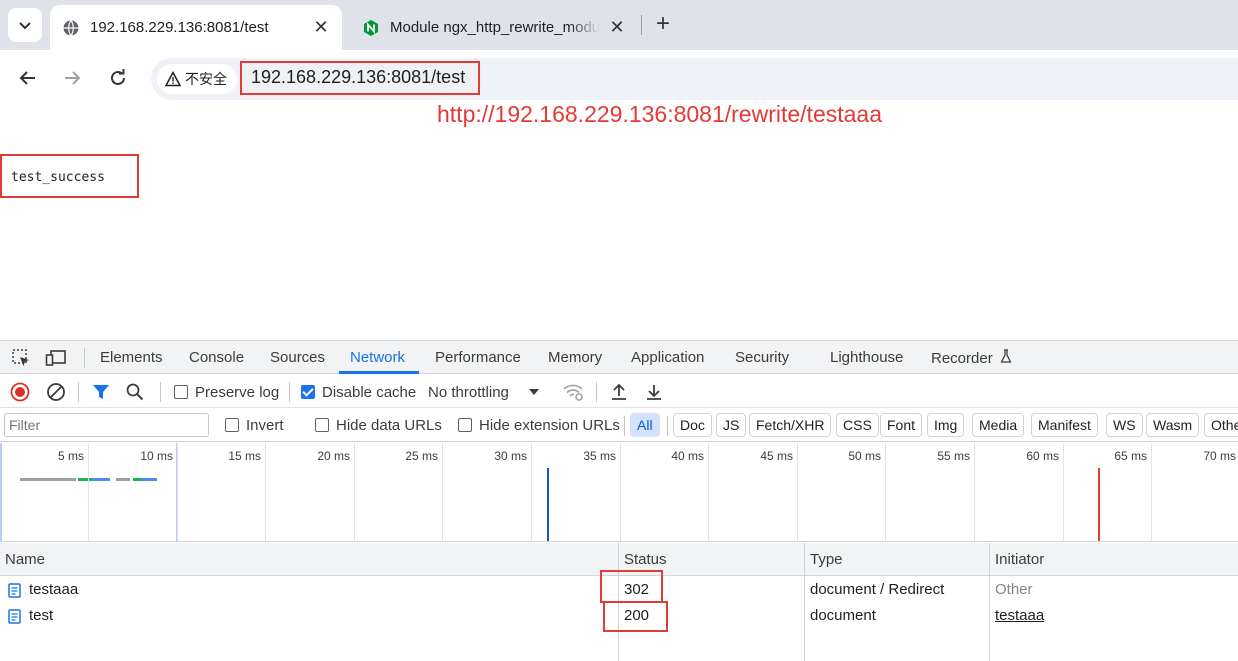  Describe the element at coordinates (962, 358) in the screenshot. I see `recorder-label: Recorder` at that location.